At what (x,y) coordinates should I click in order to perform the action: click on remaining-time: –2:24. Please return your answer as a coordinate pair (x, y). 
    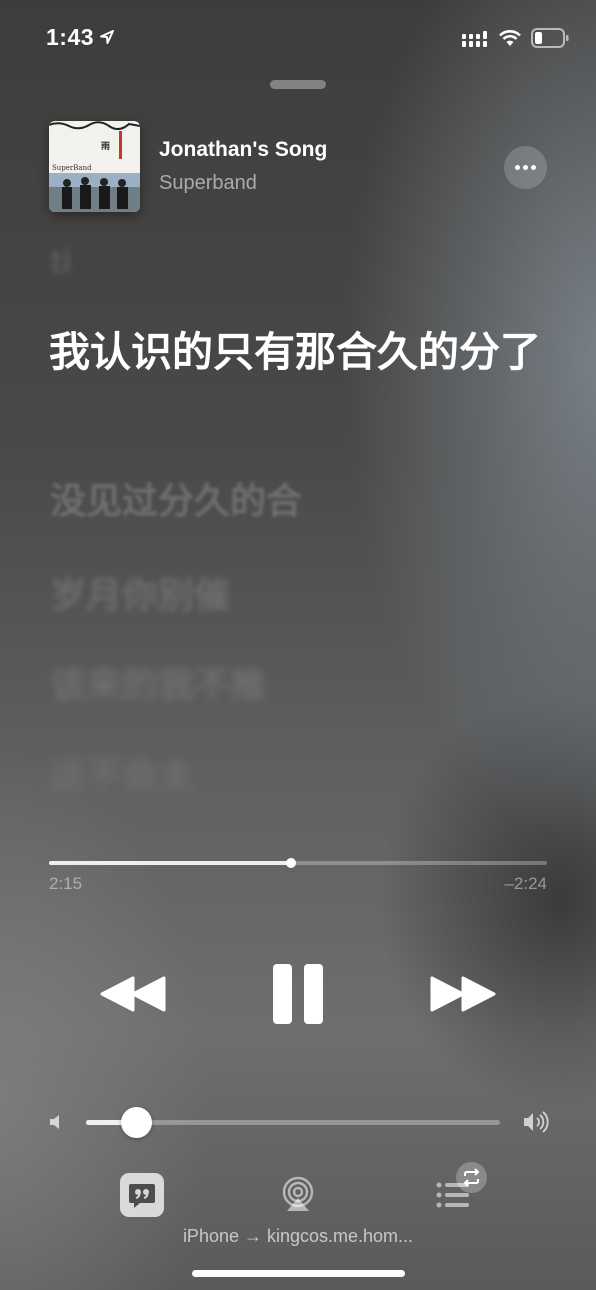
    Looking at the image, I should click on (525, 883).